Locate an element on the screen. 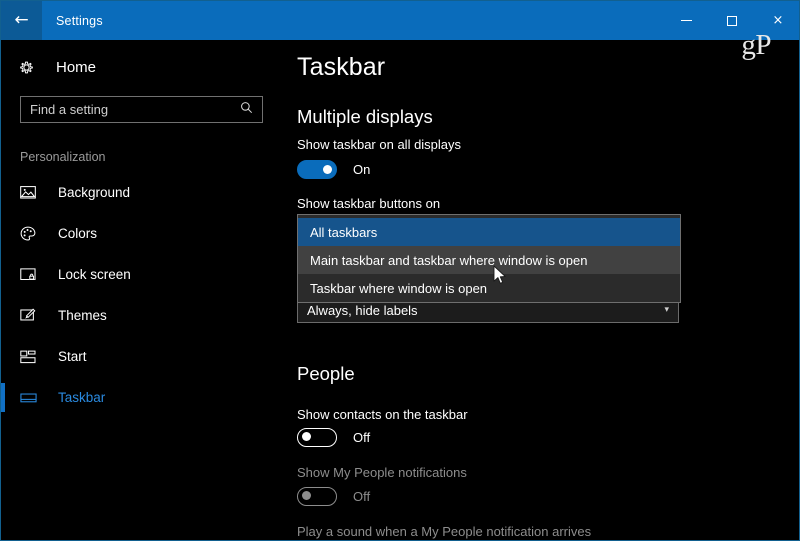 The image size is (800, 541). sidebar-item-label: Colors is located at coordinates (78, 233).